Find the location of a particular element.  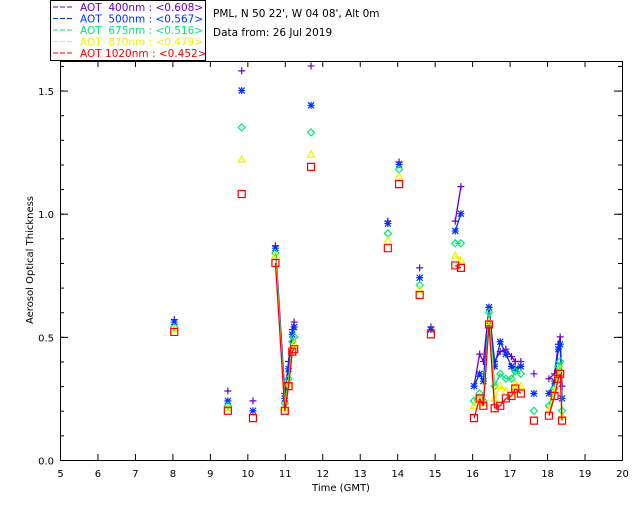

x-tick-label: 5 is located at coordinates (60, 474).